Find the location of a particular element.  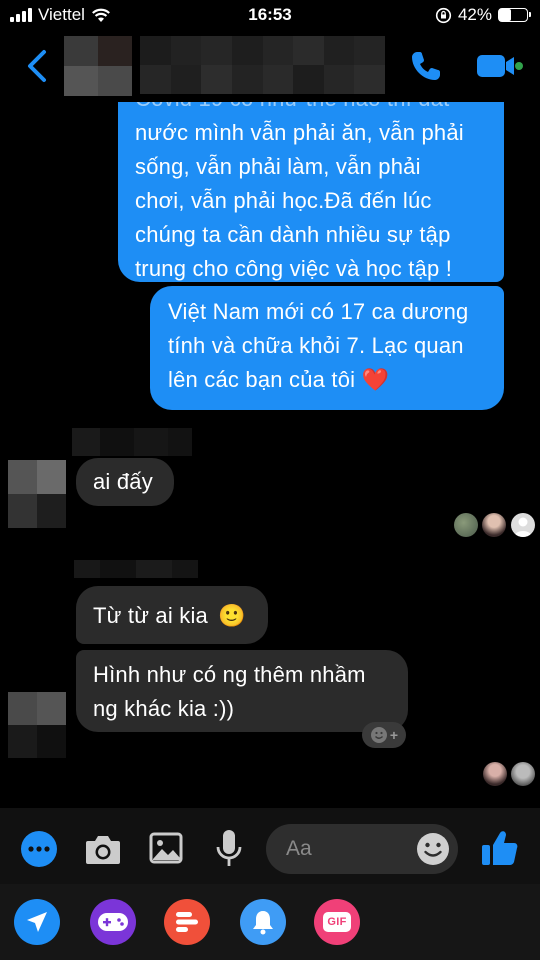

message-line: chúng ta cần dành nhiều sự tập is located at coordinates (293, 234).